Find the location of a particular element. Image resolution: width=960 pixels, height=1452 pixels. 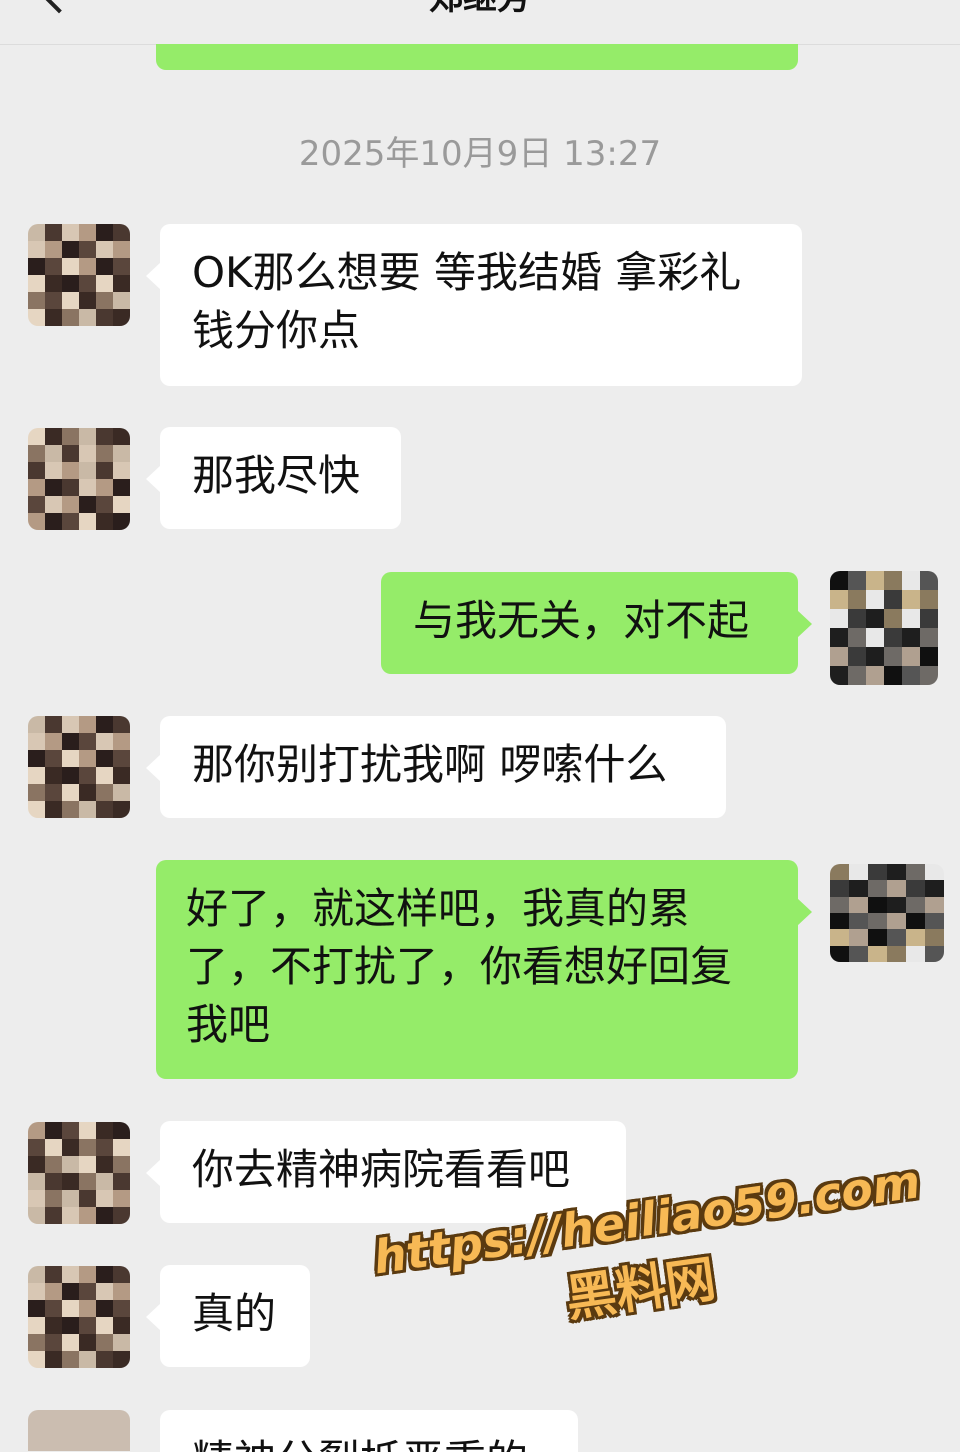

outgoing-message: 好了，就这样吧，我真的累了，不打扰了，你看想好回复我吧 is located at coordinates (484, 969).